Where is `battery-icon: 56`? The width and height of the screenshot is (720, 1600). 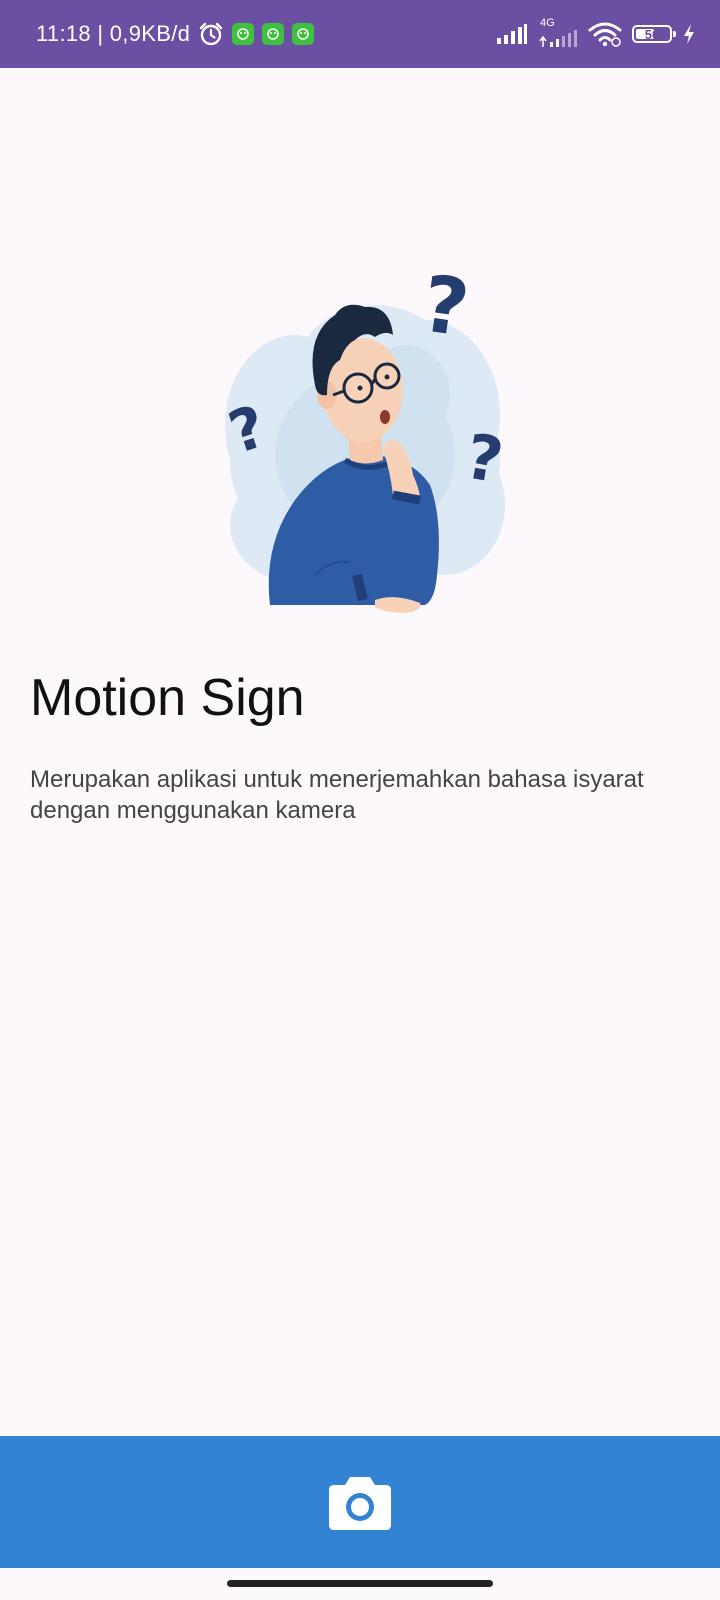 battery-icon: 56 is located at coordinates (654, 34).